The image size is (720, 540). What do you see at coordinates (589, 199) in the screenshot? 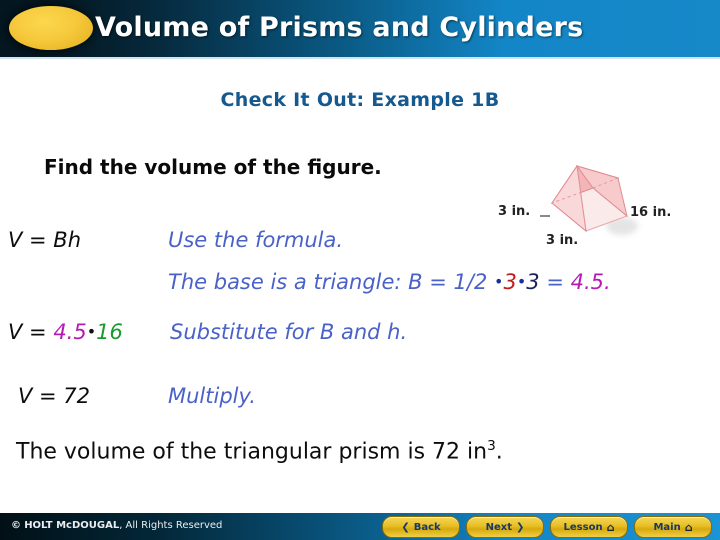
I see `prism-svg` at bounding box center [589, 199].